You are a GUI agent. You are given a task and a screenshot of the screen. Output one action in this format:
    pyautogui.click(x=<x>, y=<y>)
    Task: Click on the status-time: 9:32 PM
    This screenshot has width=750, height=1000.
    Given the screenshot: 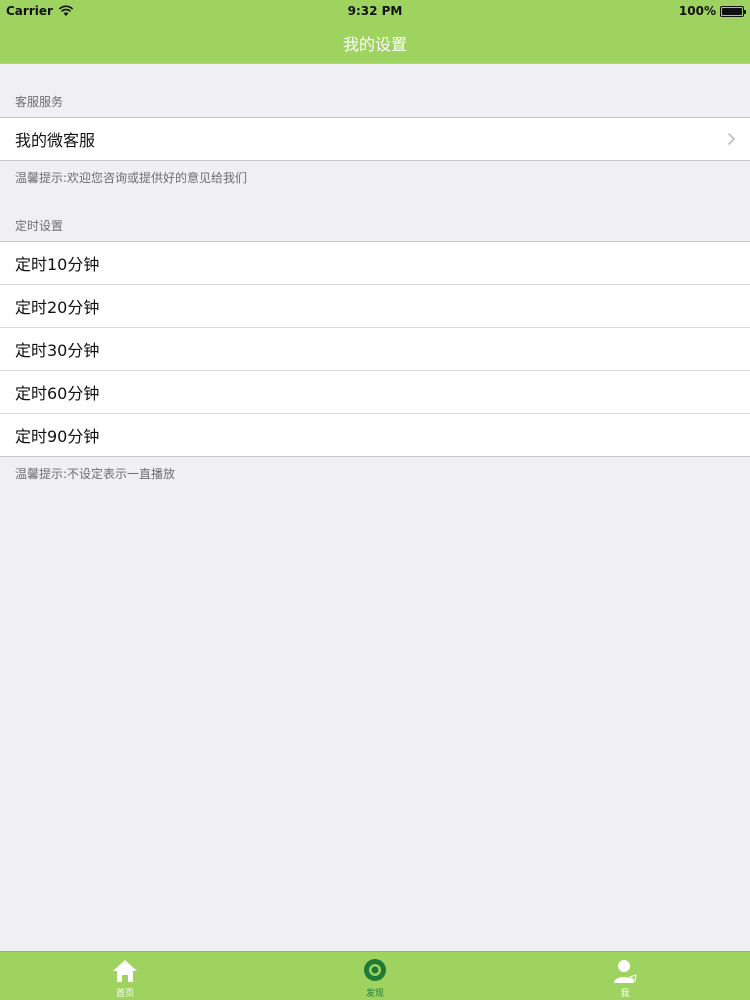 What is the action you would take?
    pyautogui.click(x=375, y=11)
    